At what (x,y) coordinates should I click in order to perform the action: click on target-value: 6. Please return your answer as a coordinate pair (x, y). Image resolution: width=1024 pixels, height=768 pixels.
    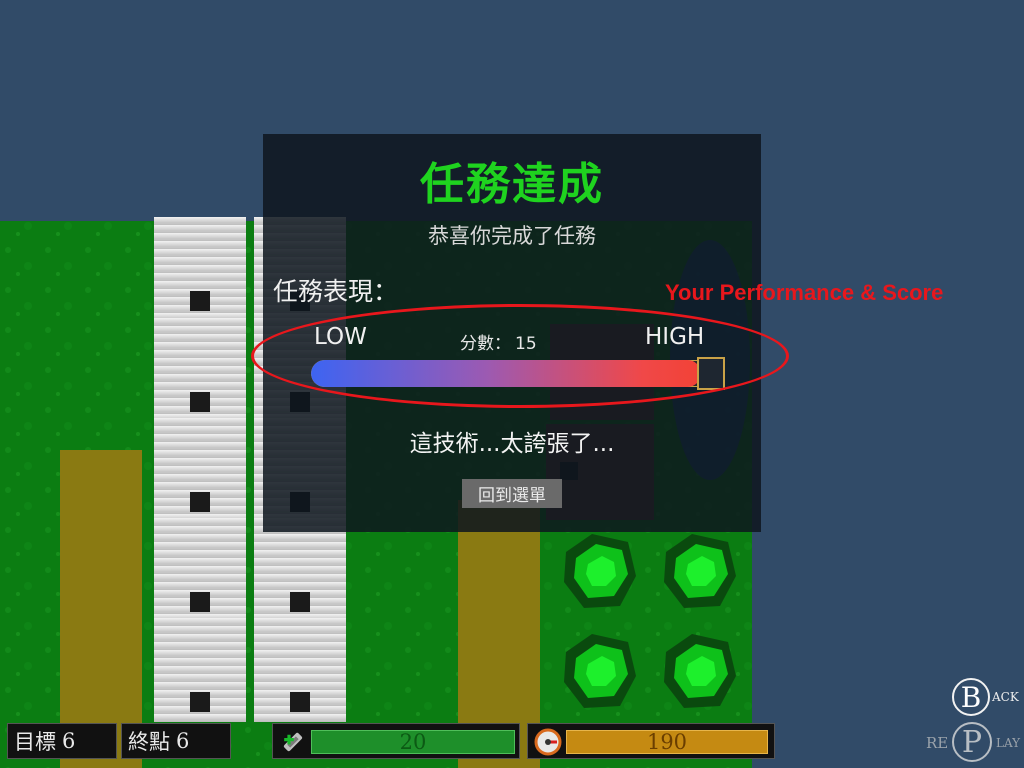
    Looking at the image, I should click on (69, 741).